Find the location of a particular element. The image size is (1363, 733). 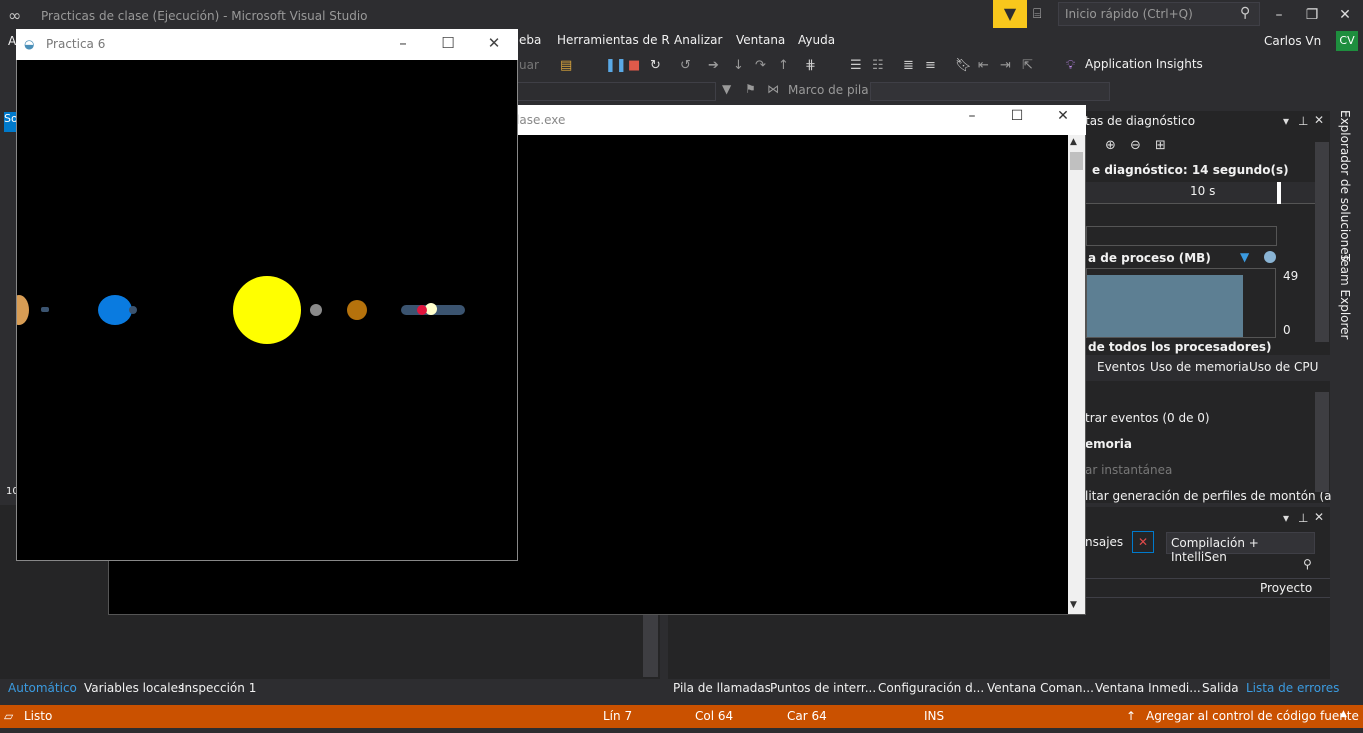

menu-item-herramientas-r: Herramientas de R is located at coordinates (613, 40).